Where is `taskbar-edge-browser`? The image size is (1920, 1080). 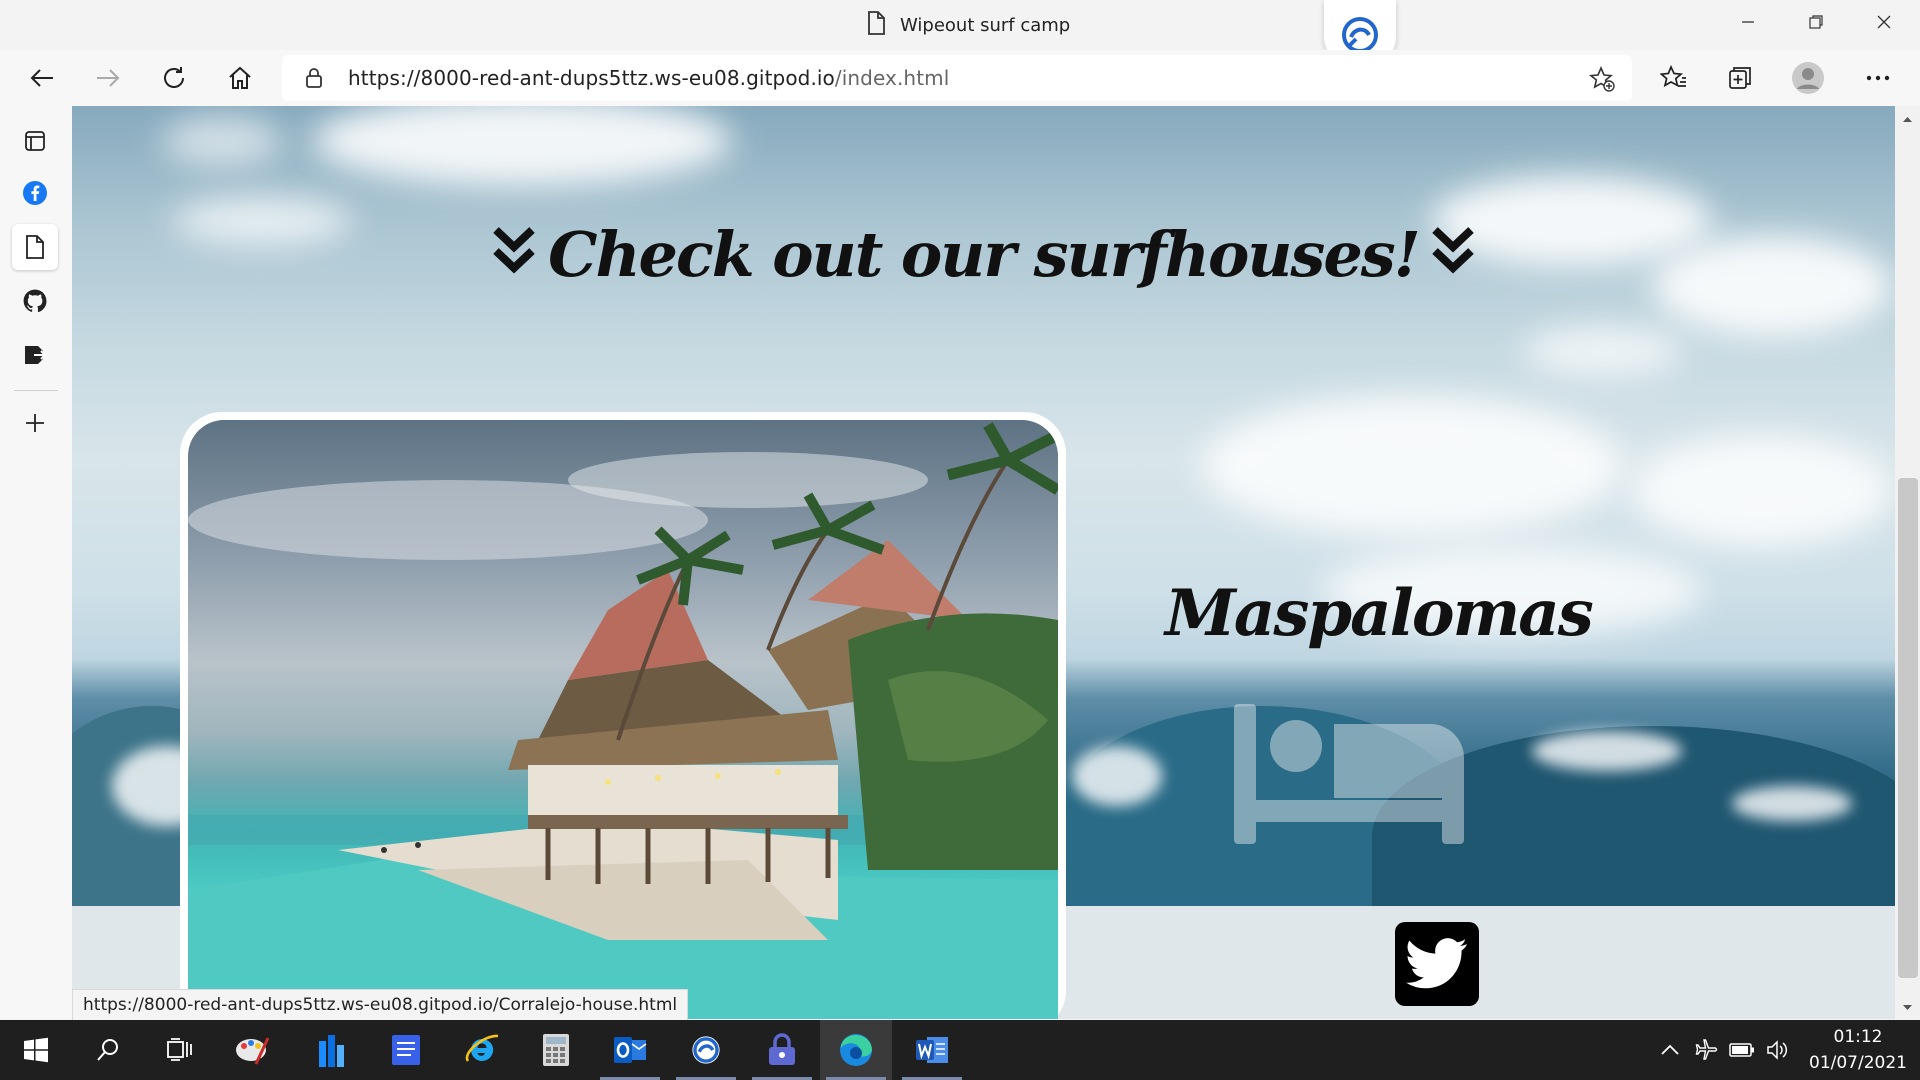
taskbar-edge-browser is located at coordinates (856, 1050).